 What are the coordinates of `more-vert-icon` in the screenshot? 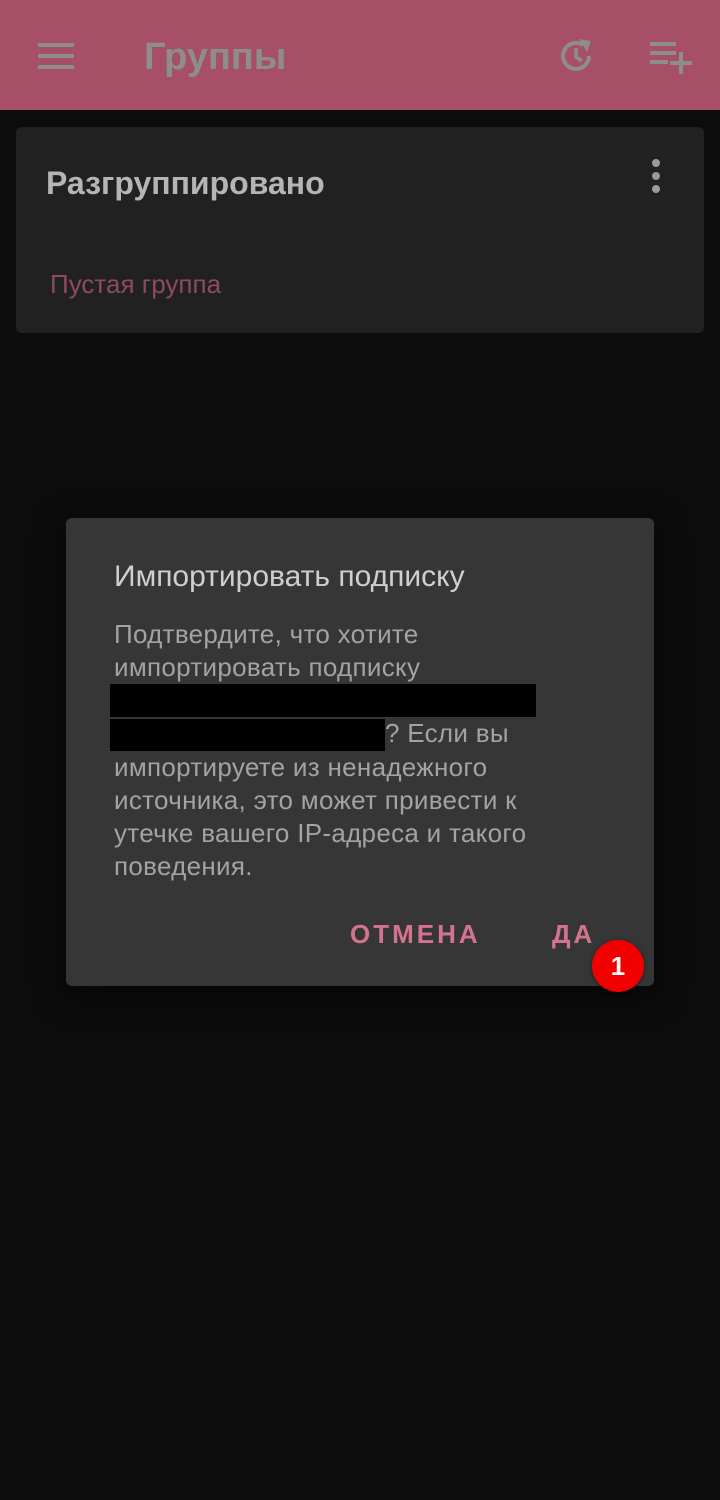 It's located at (656, 176).